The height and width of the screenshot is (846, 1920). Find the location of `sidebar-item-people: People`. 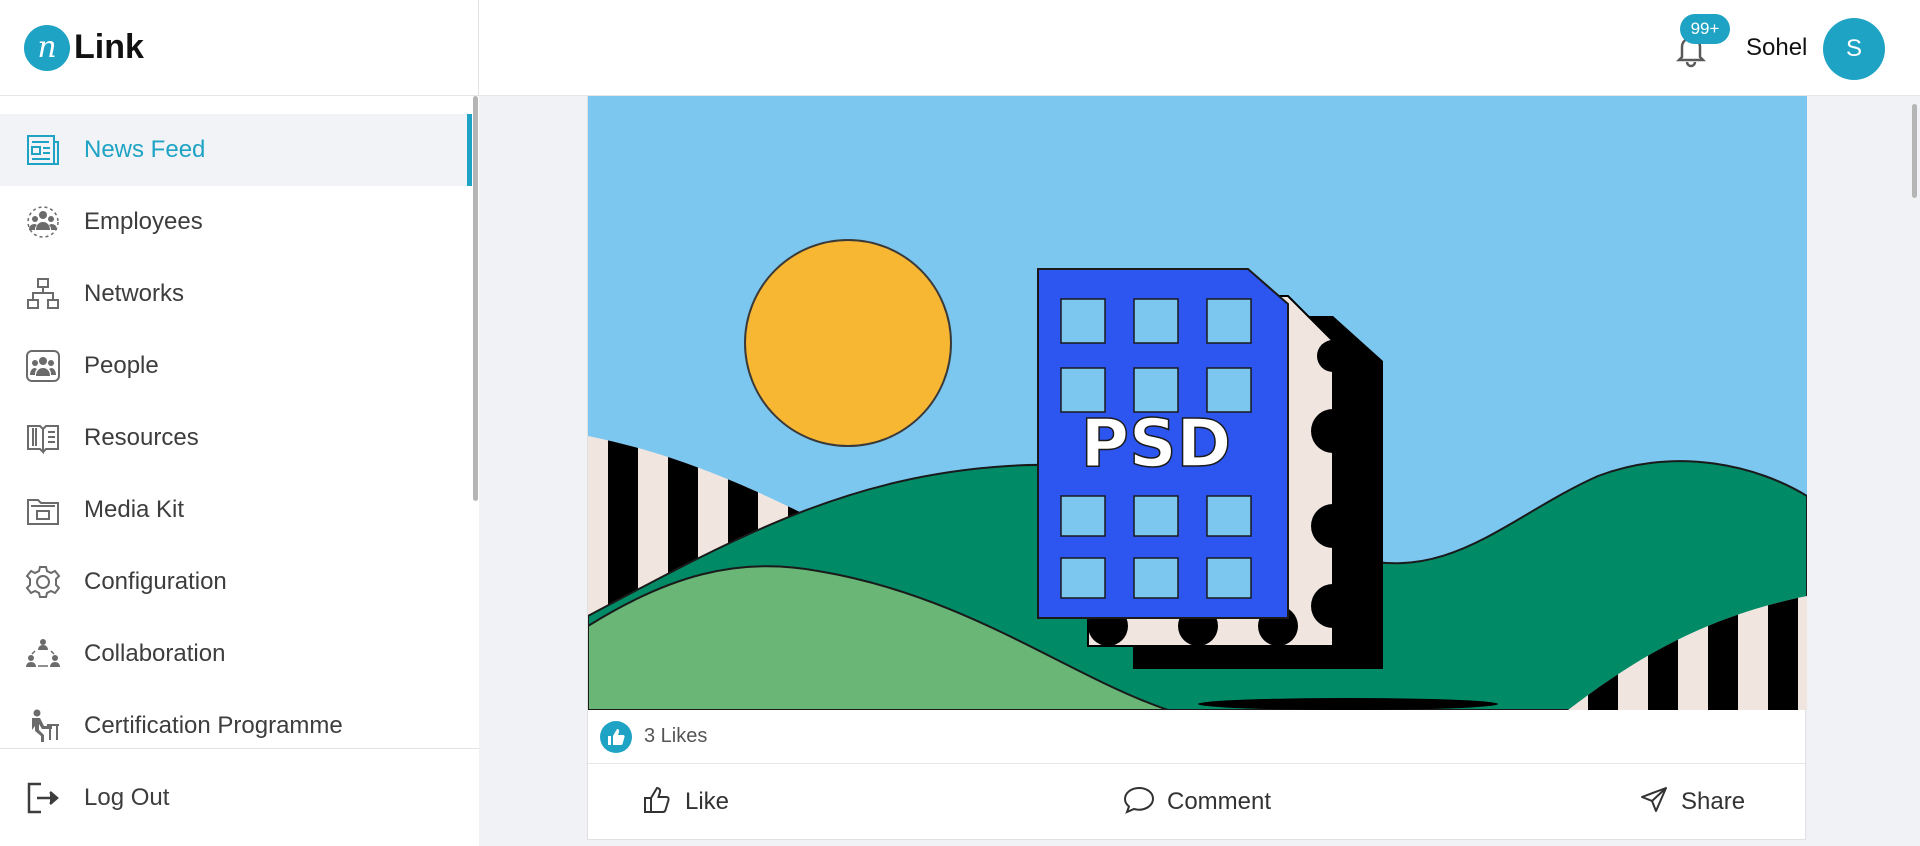

sidebar-item-people: People is located at coordinates (236, 366).